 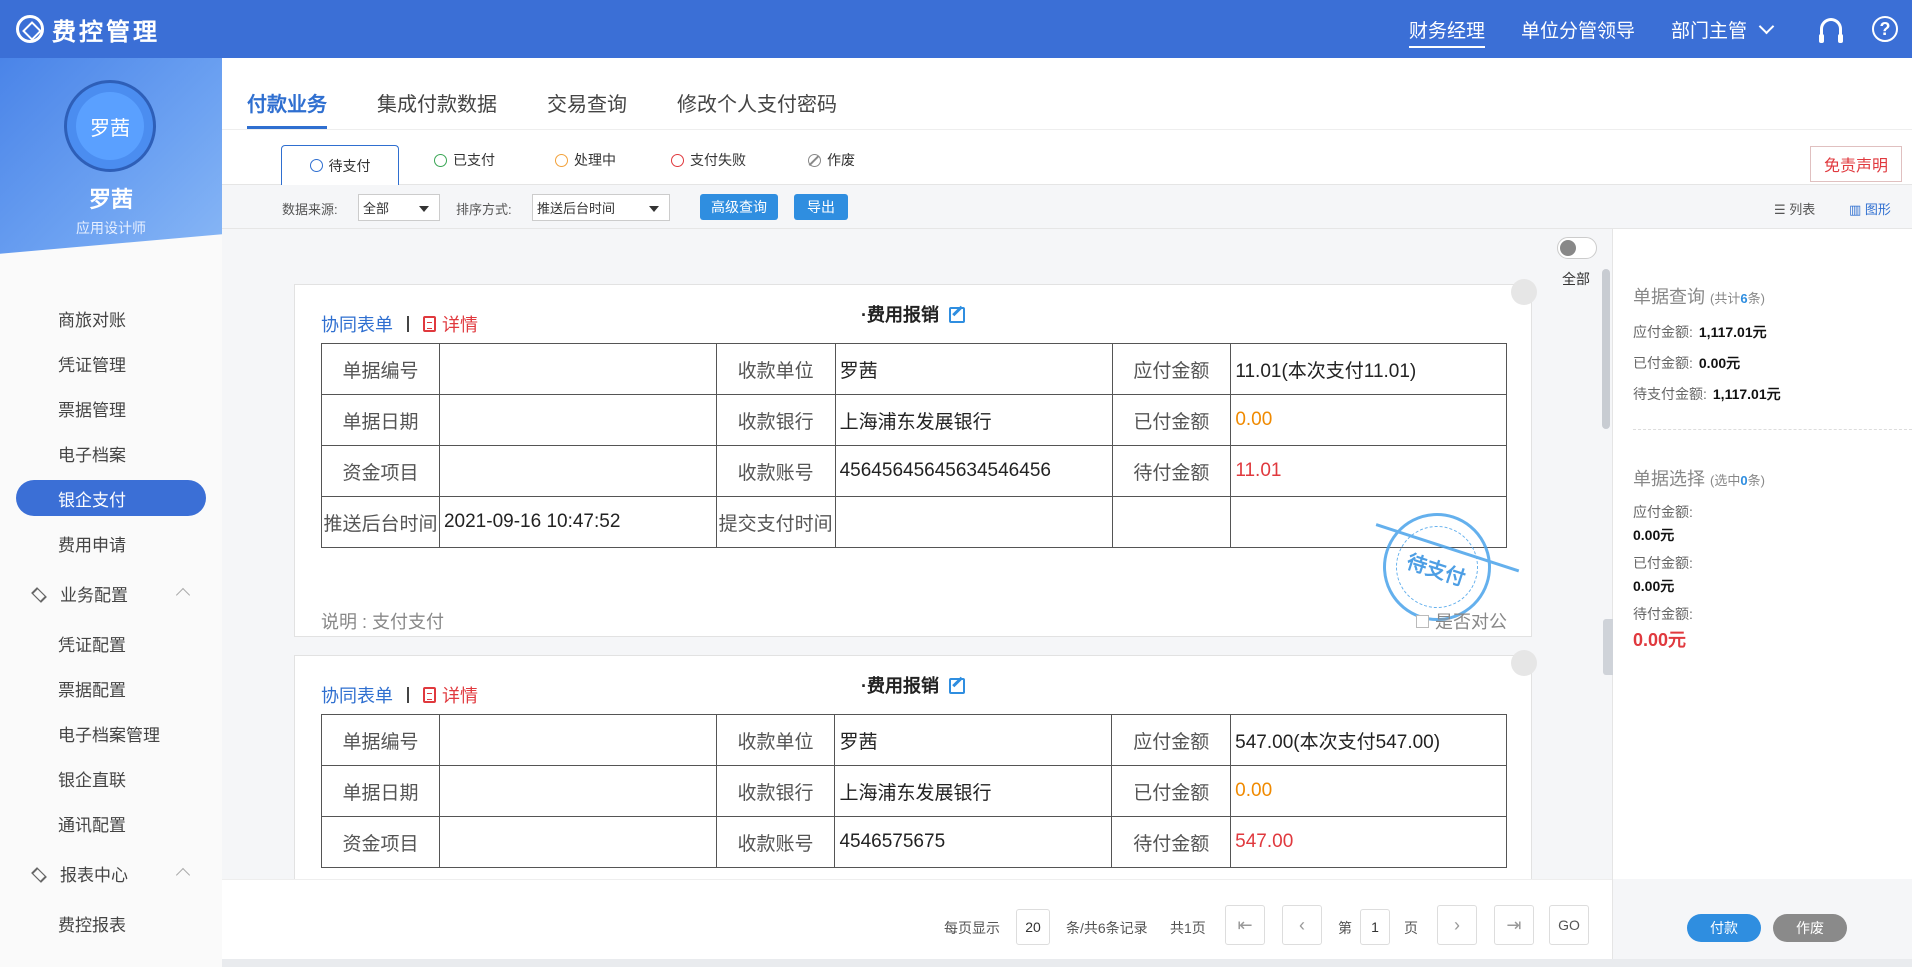 What do you see at coordinates (111, 498) in the screenshot?
I see `sidebar-item-bank-payment: 银企支付` at bounding box center [111, 498].